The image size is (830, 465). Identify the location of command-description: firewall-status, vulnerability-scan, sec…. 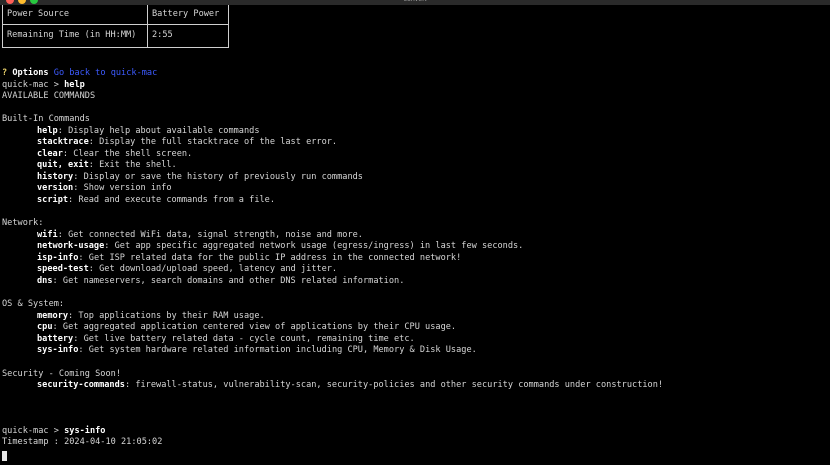
(399, 385).